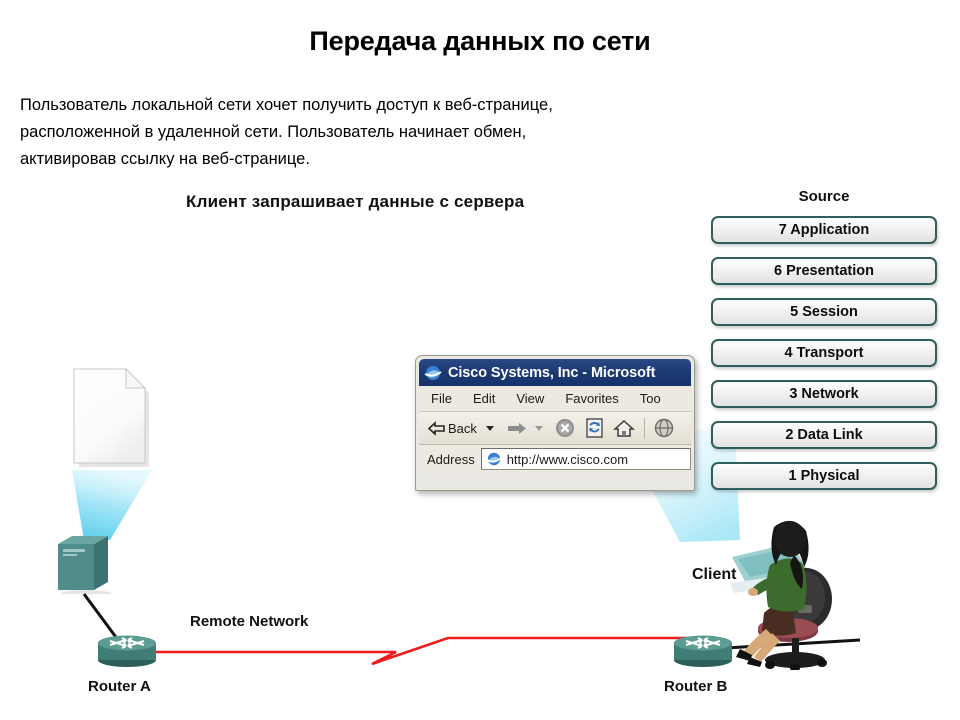 Image resolution: width=960 pixels, height=720 pixels. Describe the element at coordinates (517, 428) in the screenshot. I see `forward-arrow-icon` at that location.